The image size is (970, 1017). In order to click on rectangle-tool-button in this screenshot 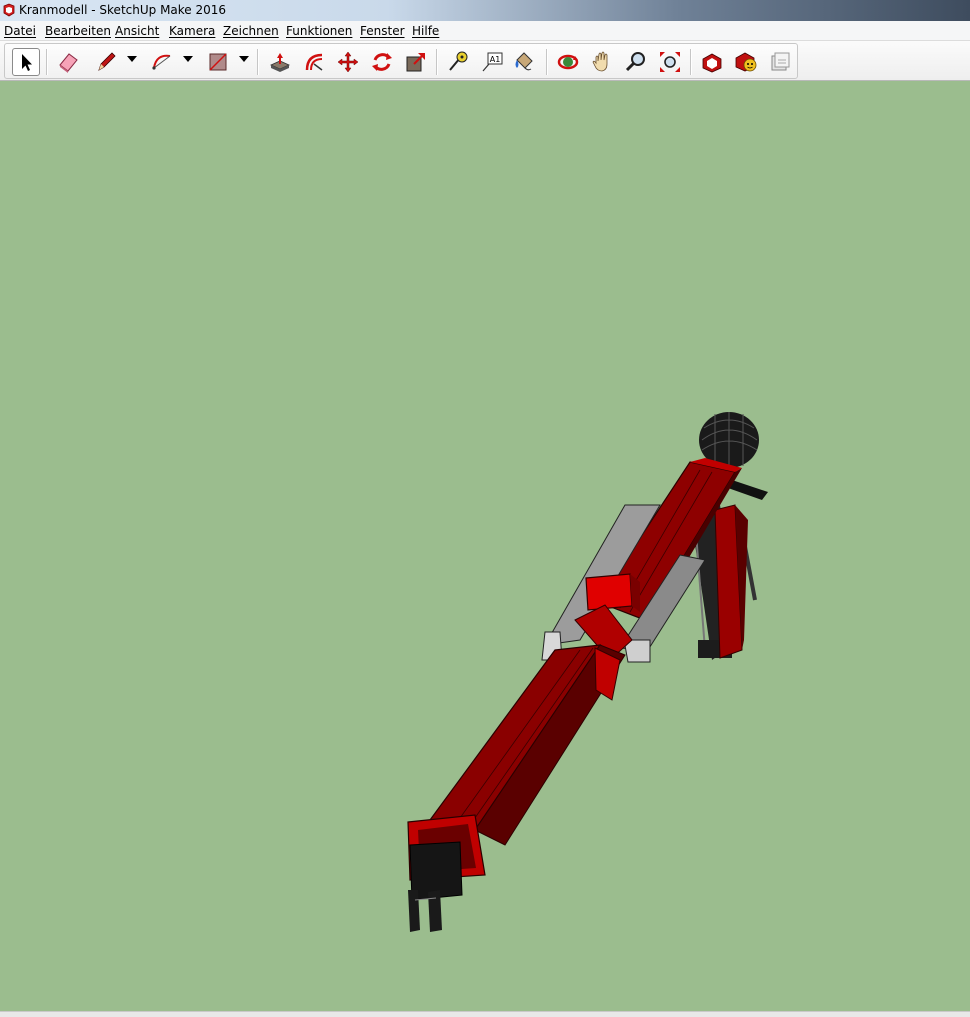, I will do `click(218, 62)`.